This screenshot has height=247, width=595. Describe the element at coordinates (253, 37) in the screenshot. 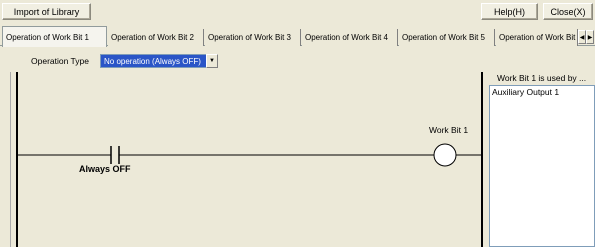

I see `tab-work-bit-3: Operation of Work Bit 3` at that location.